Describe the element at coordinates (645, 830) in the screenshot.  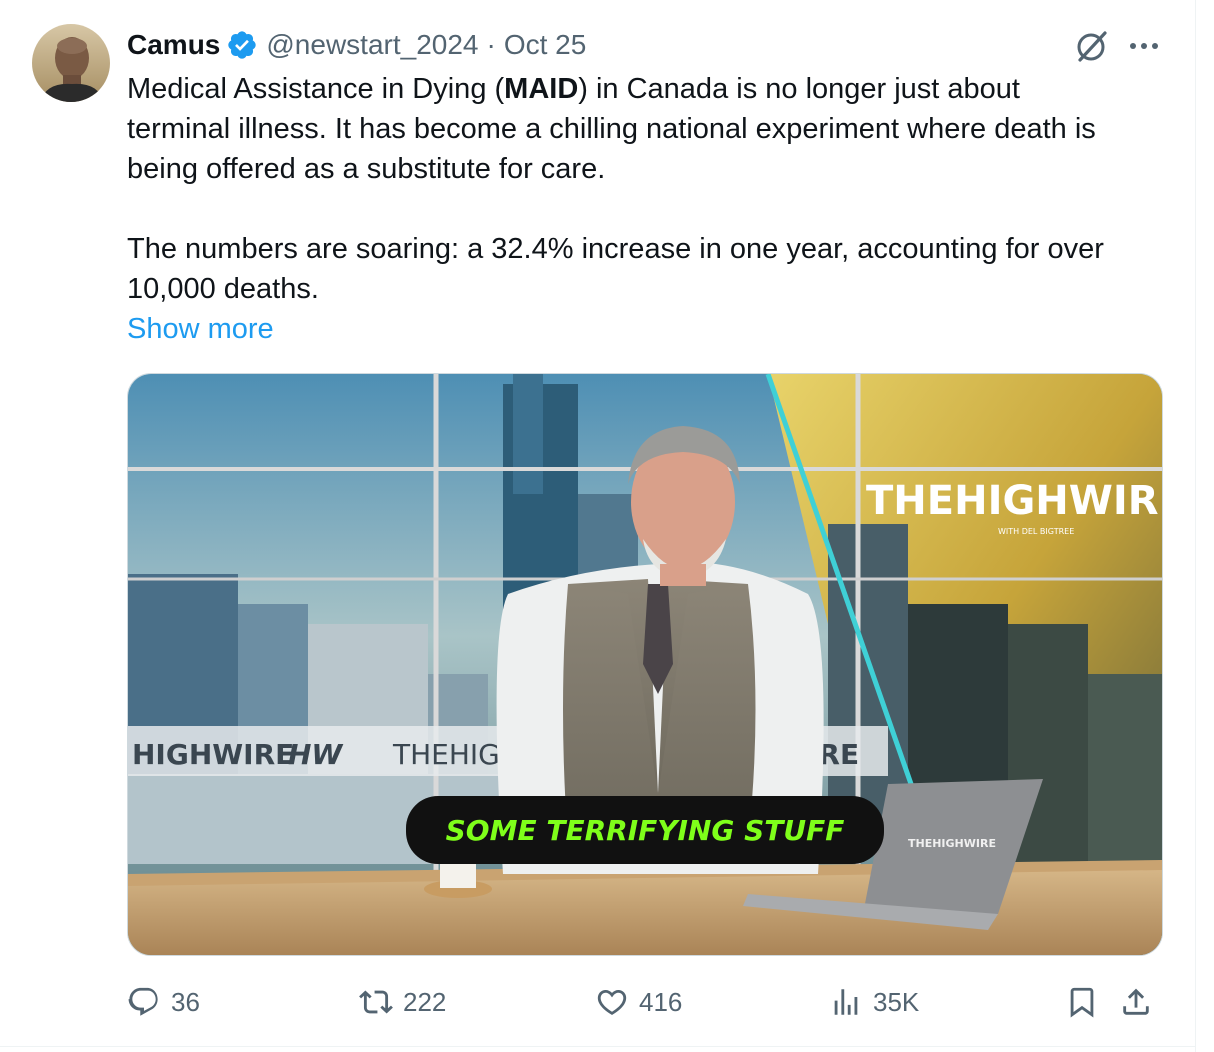
I see `video-caption: SOME TERRIFYING STUFF` at that location.